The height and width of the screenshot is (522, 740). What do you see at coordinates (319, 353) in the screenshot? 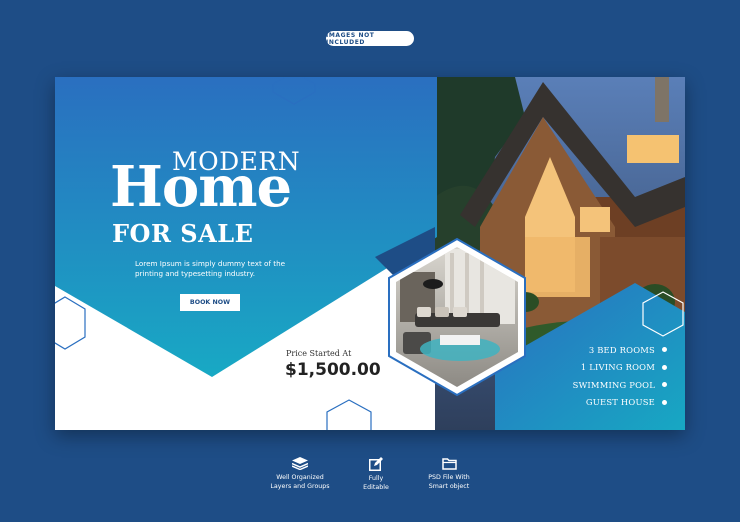
I see `price-label: Price Started At` at bounding box center [319, 353].